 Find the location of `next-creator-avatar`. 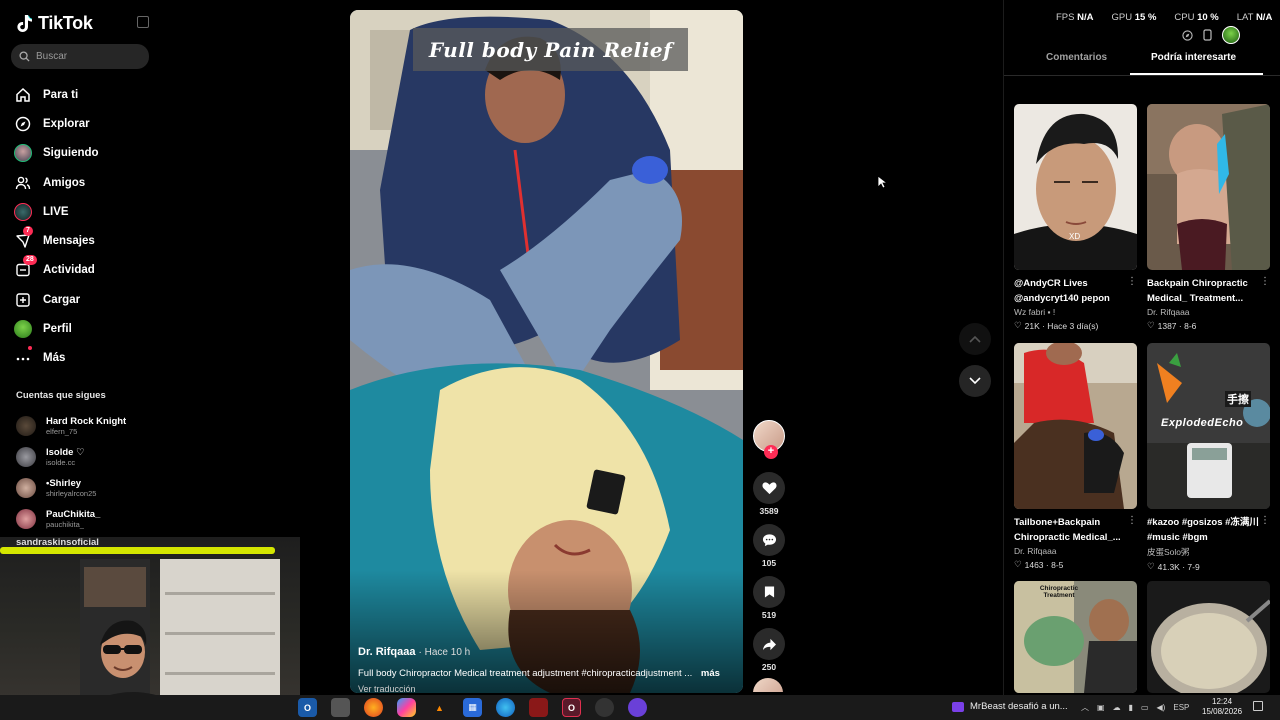

next-creator-avatar is located at coordinates (768, 685).